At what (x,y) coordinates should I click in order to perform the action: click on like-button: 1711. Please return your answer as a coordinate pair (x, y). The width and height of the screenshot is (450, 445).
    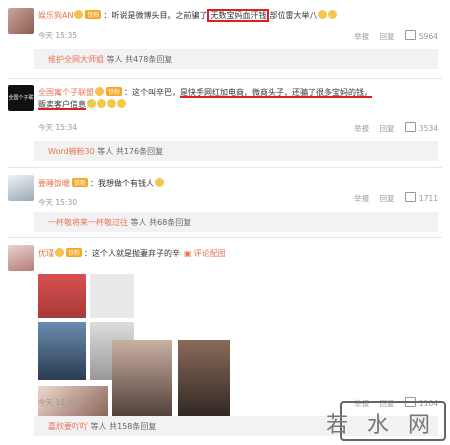
    Looking at the image, I should click on (421, 197).